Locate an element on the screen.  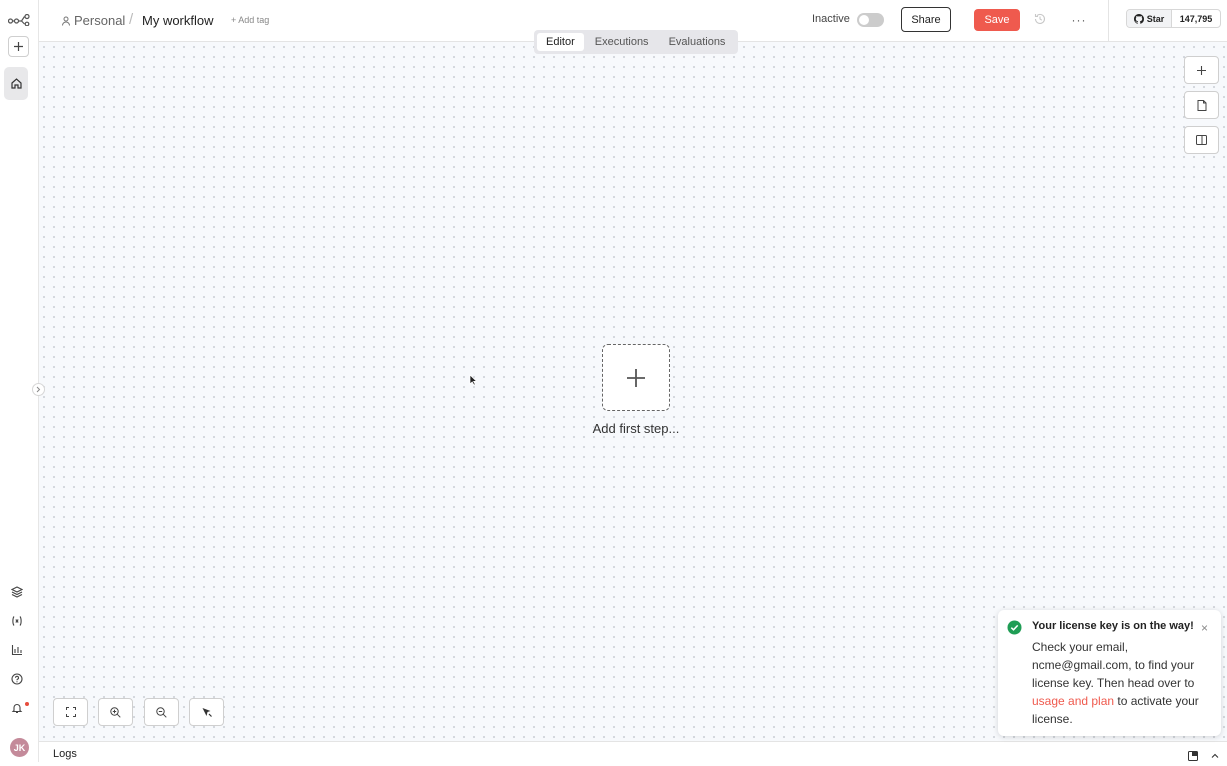
zoom-out-icon is located at coordinates (161, 712).